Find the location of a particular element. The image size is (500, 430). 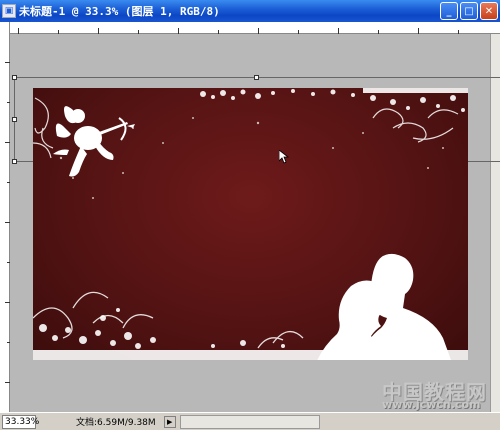

floral-swirls-top-left is located at coordinates (43, 128).